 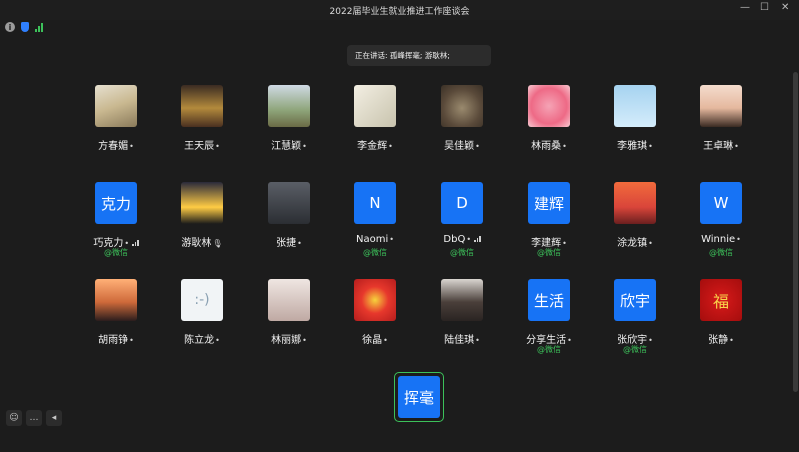 I want to click on window-title: 2022届毕业生就业推进工作座谈会, so click(x=399, y=11).